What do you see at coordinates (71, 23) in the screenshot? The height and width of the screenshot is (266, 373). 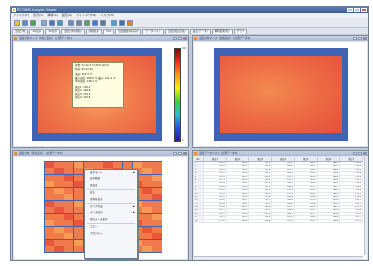 I see `table-icon` at bounding box center [71, 23].